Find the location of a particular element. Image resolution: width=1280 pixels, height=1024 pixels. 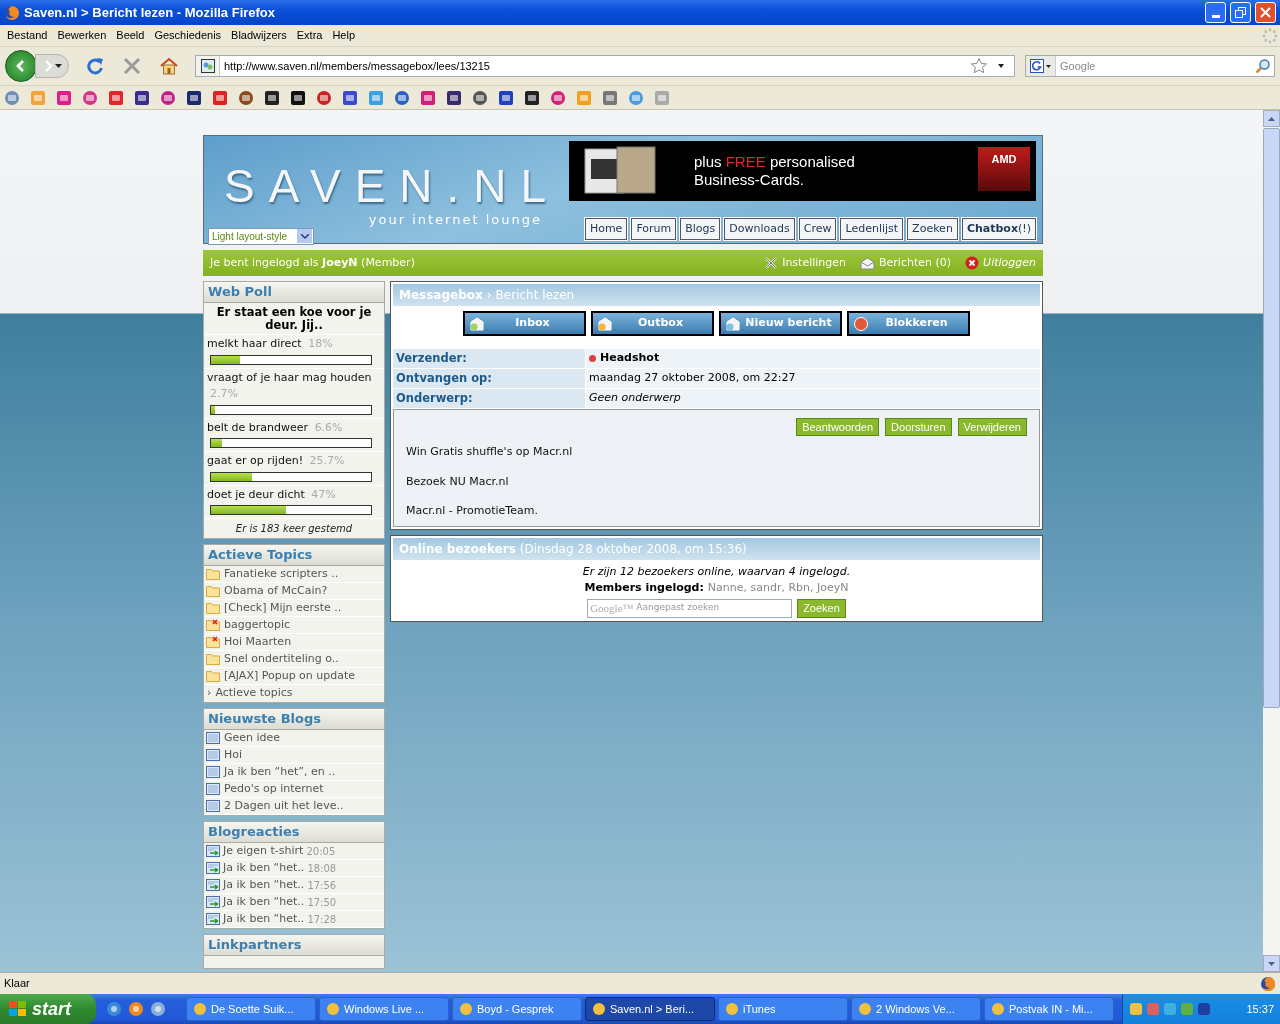

menu-item: Extra is located at coordinates (309, 35).